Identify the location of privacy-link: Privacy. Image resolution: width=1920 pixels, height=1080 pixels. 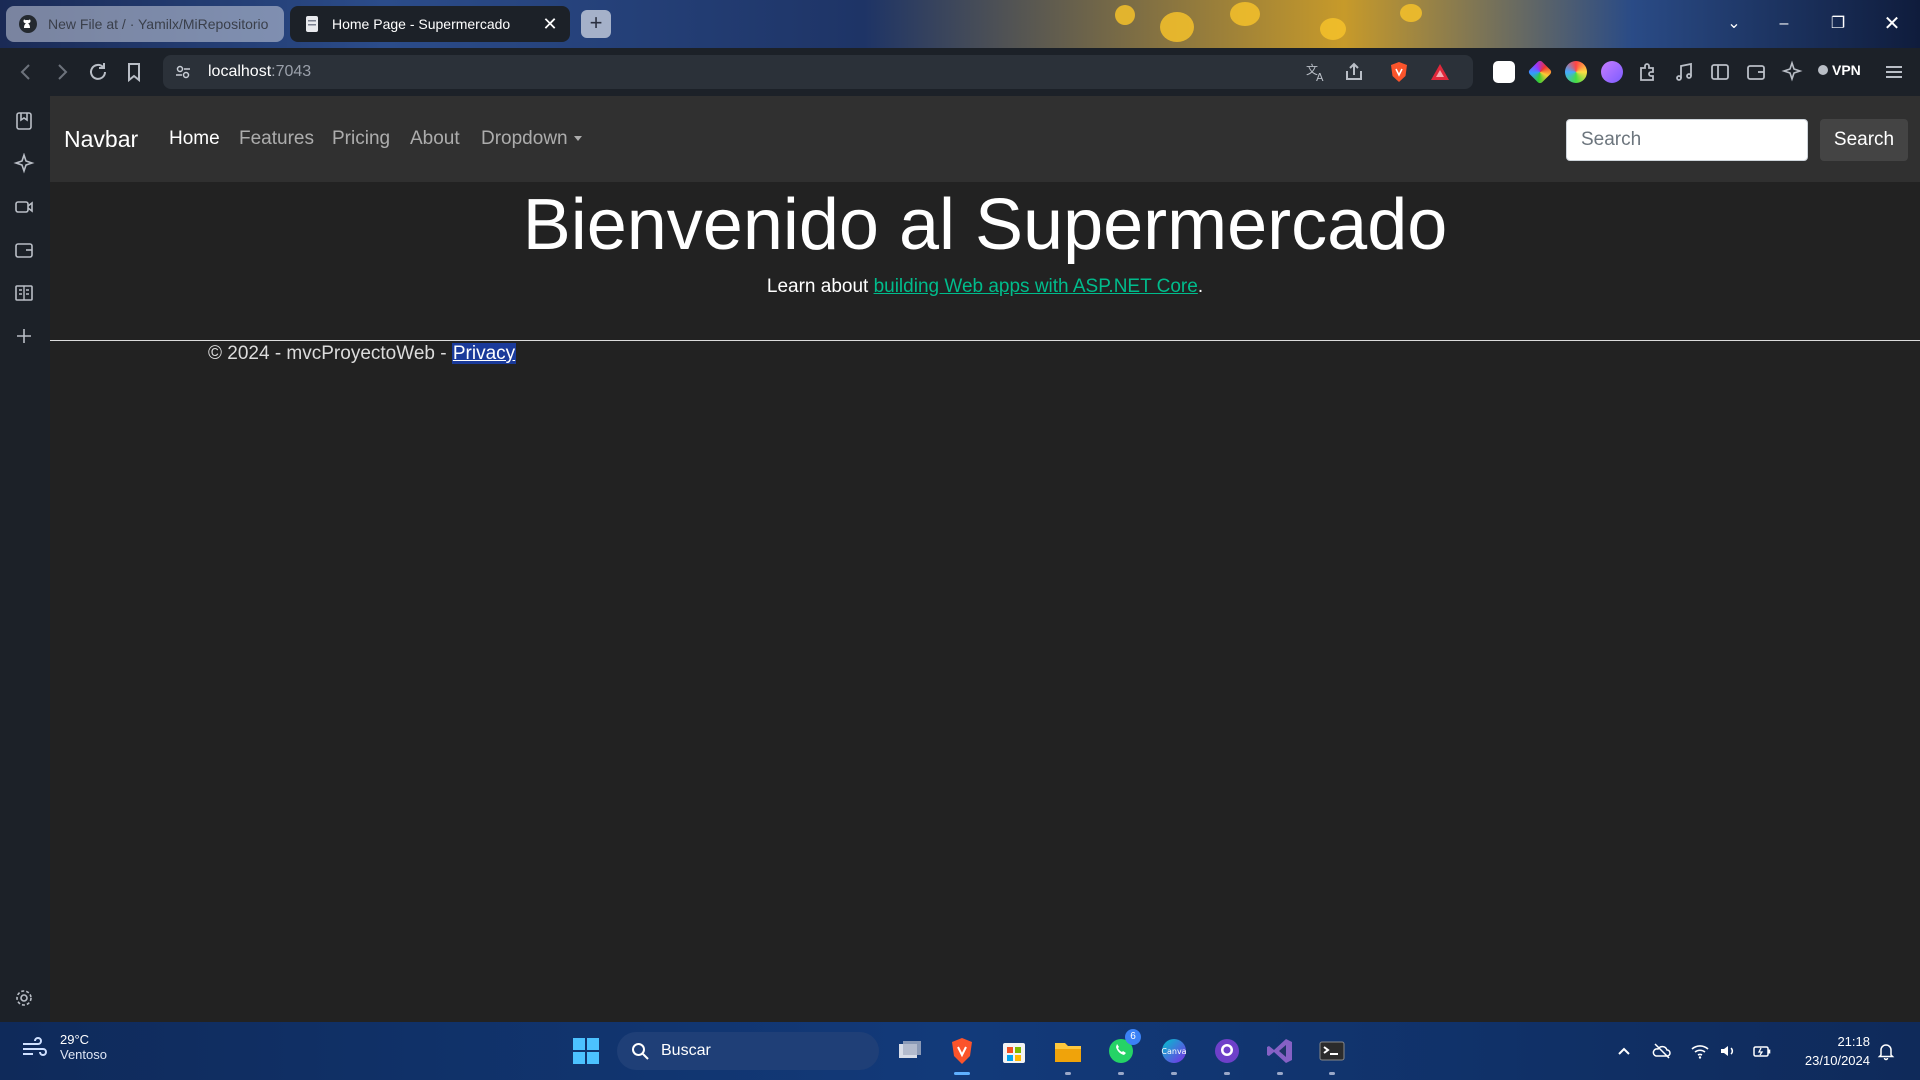
(484, 353).